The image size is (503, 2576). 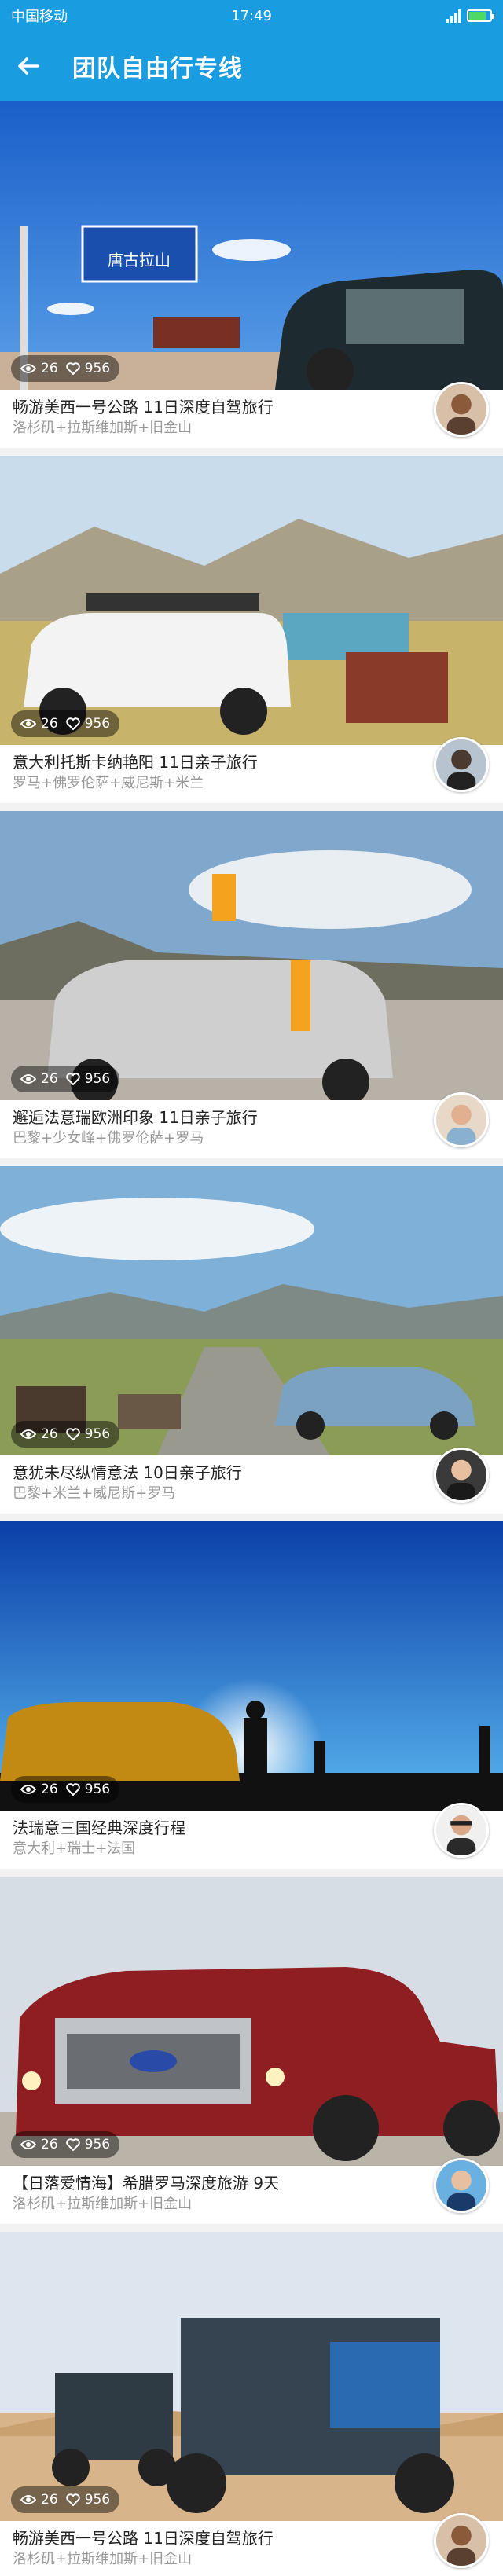 I want to click on trip-card: 26 956 意犹未尽纵情意法 10日亲子旅行 巴黎+米兰+威尼斯+罗马, so click(x=251, y=1340).